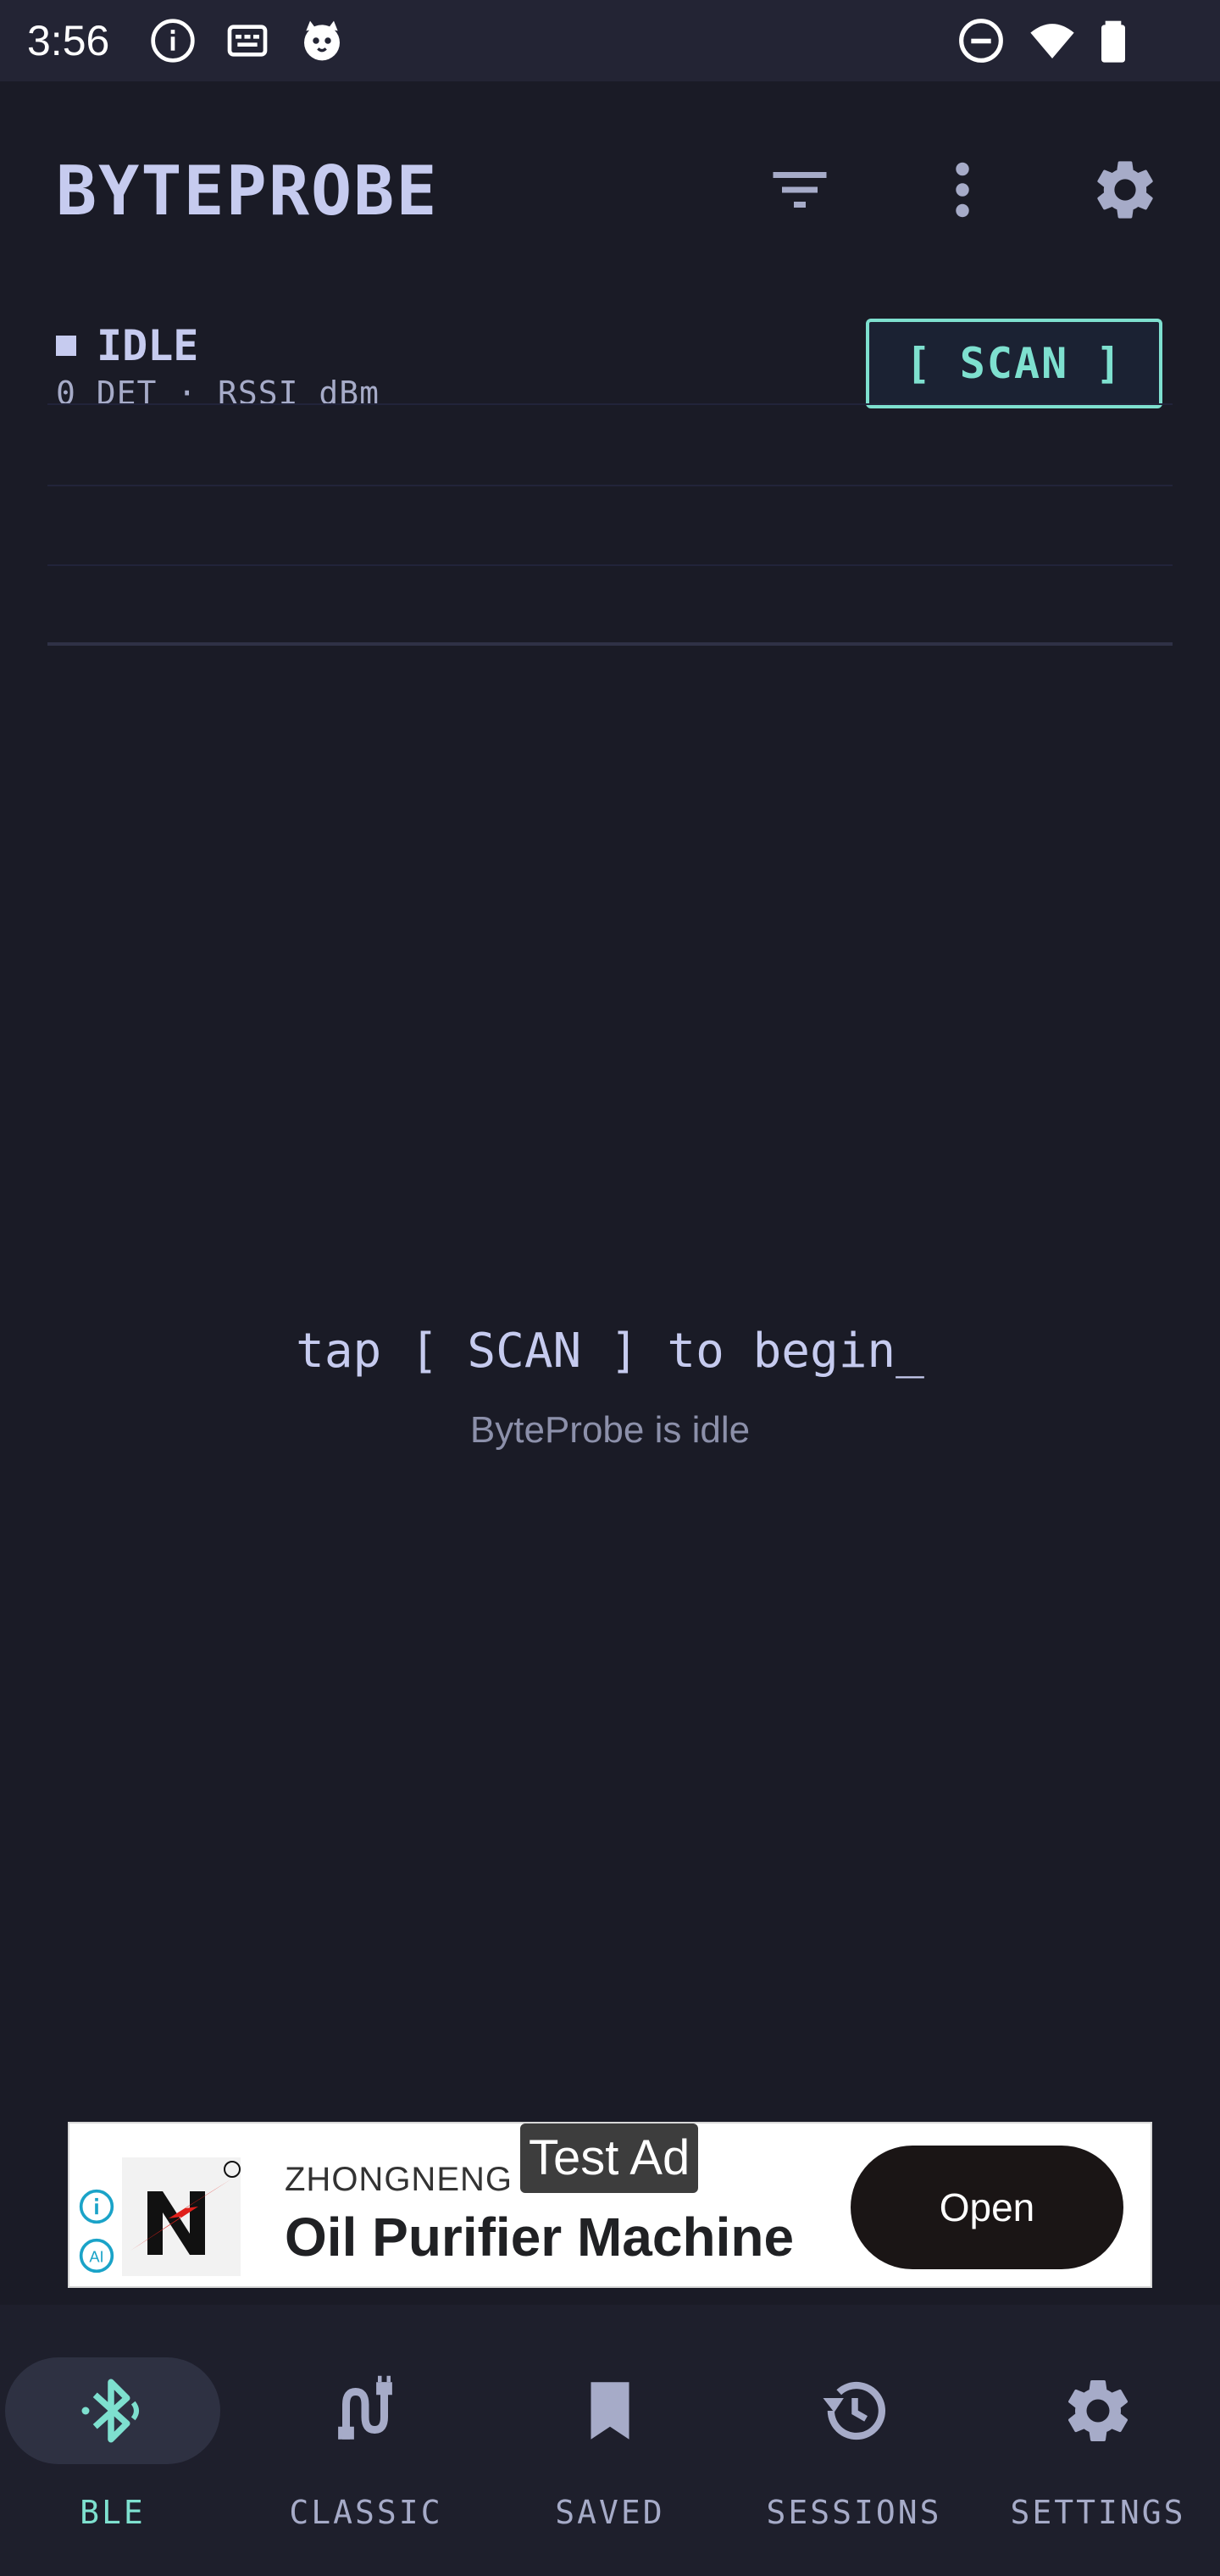  I want to click on ad-brand: ZHONGNENG O, so click(418, 2179).